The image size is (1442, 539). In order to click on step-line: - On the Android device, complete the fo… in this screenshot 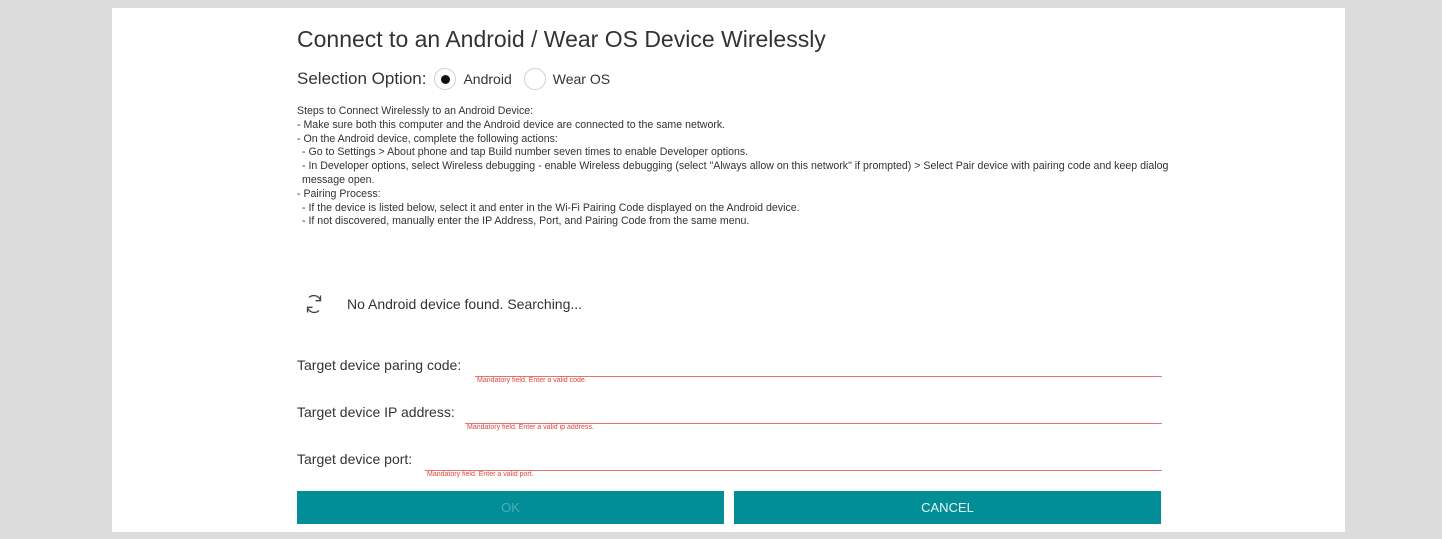, I will do `click(427, 138)`.